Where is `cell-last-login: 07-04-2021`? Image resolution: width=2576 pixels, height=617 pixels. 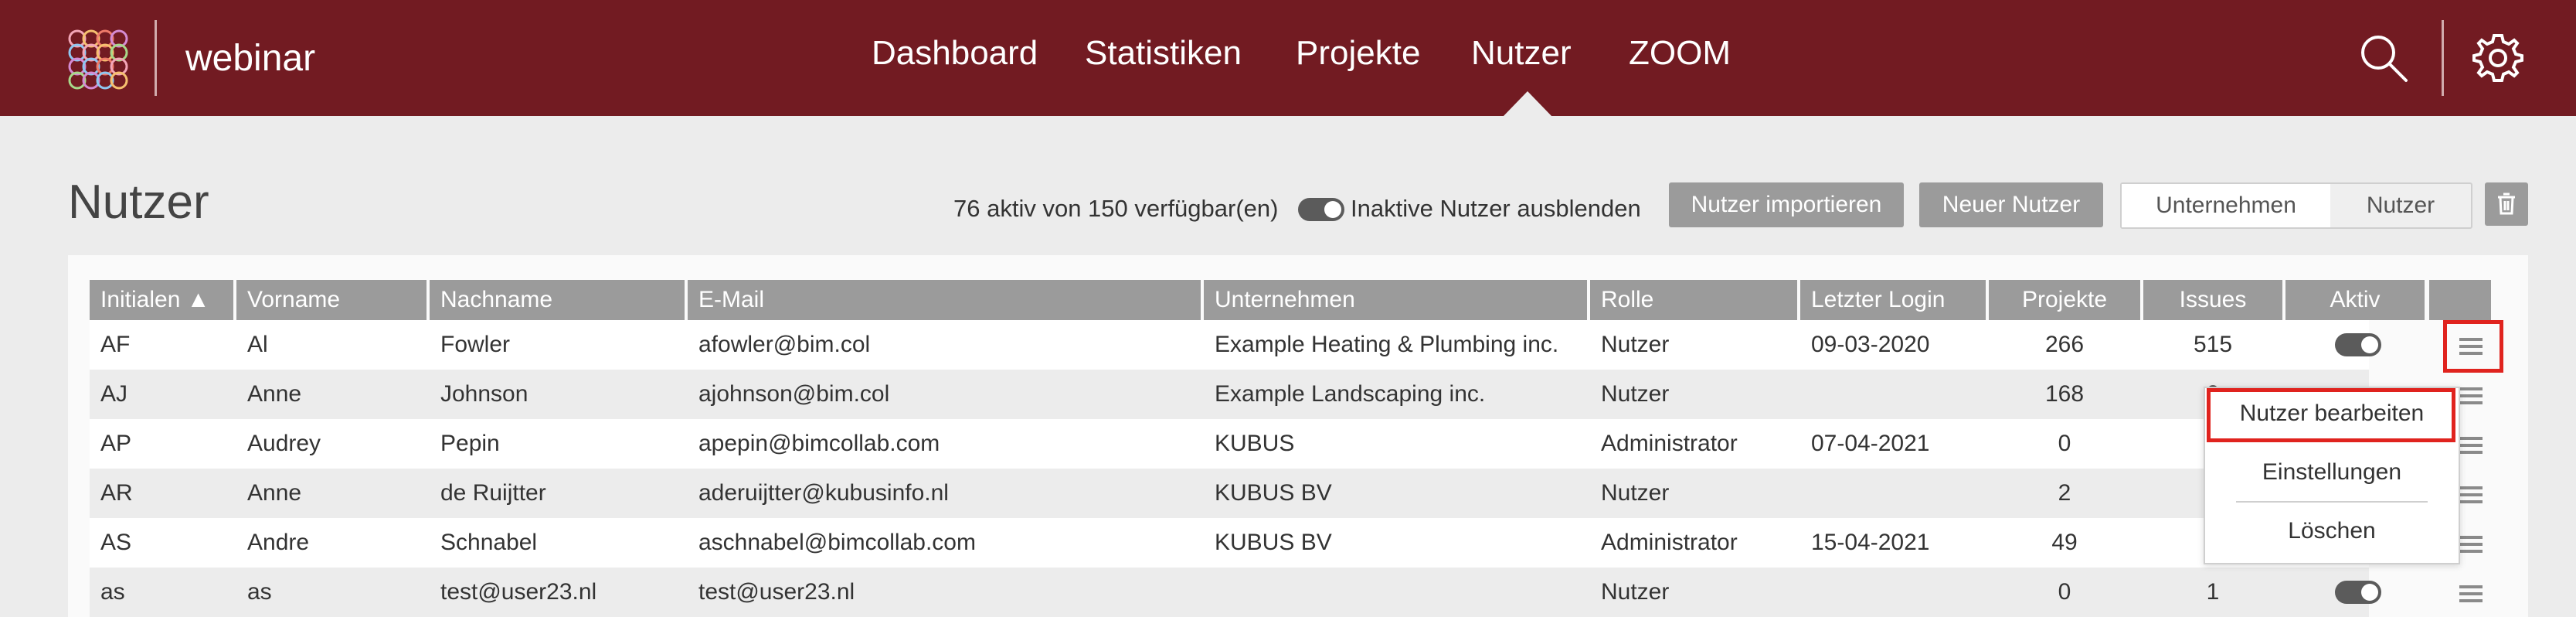 cell-last-login: 07-04-2021 is located at coordinates (1870, 444).